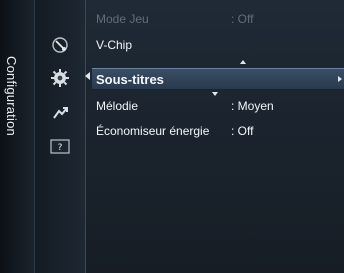 This screenshot has width=344, height=273. I want to click on category-rail: Configuration, so click(17, 136).